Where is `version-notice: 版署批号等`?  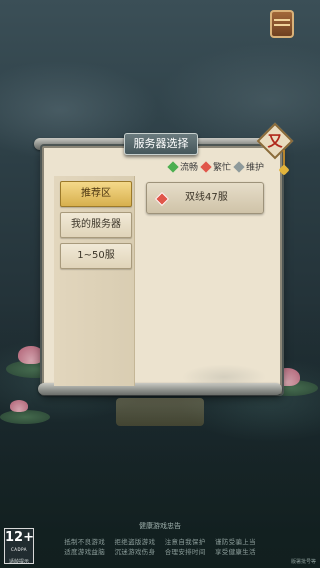 version-notice: 版署批号等 is located at coordinates (303, 562).